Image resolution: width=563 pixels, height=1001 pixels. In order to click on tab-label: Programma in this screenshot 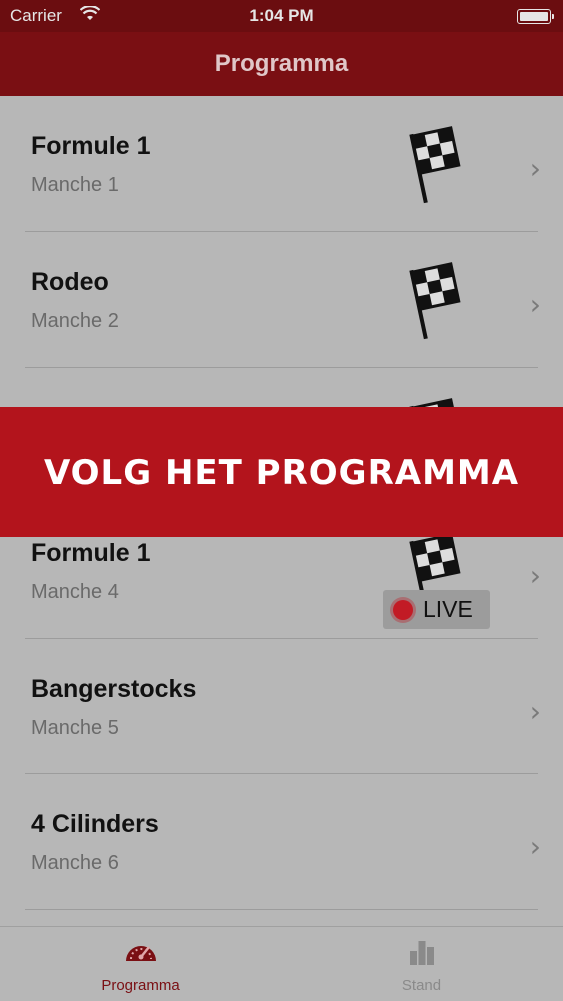, I will do `click(140, 985)`.